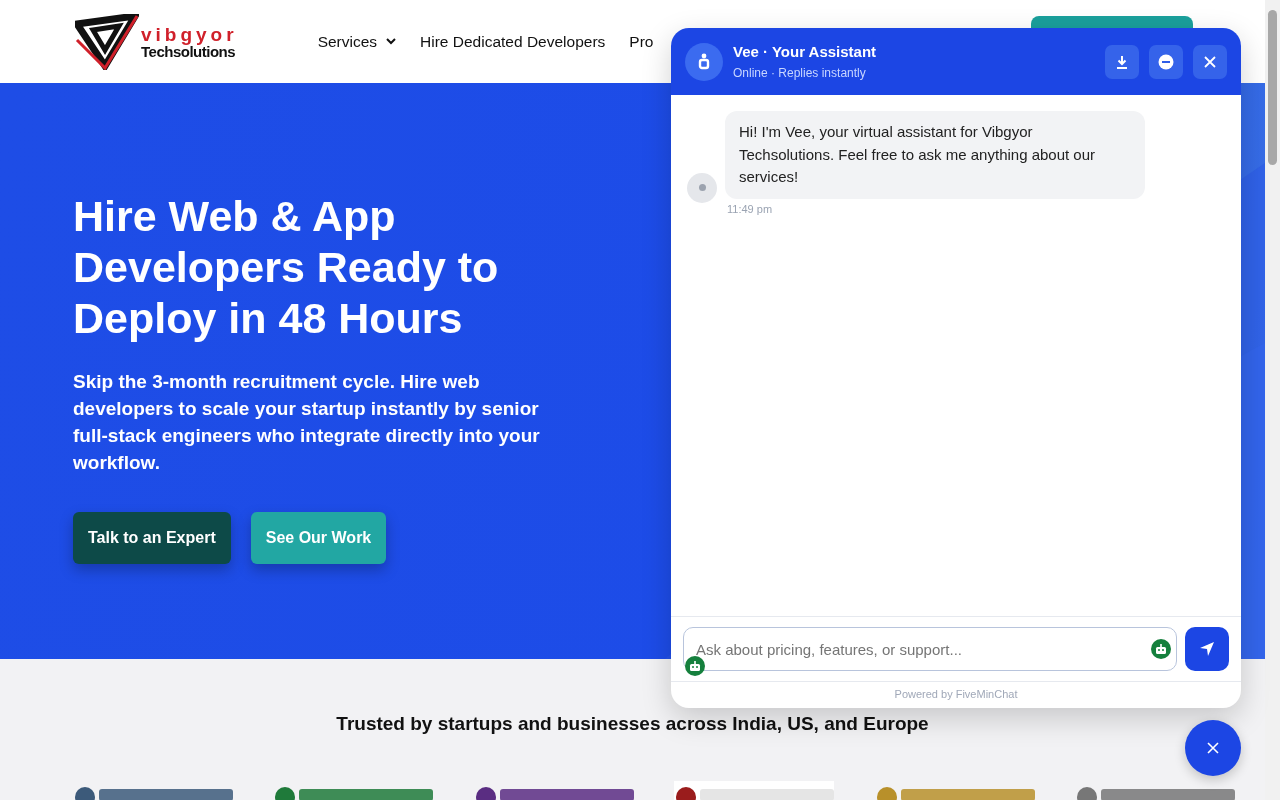 This screenshot has height=800, width=1280. Describe the element at coordinates (805, 51) in the screenshot. I see `chat-title: Vee · Your Assistant` at that location.